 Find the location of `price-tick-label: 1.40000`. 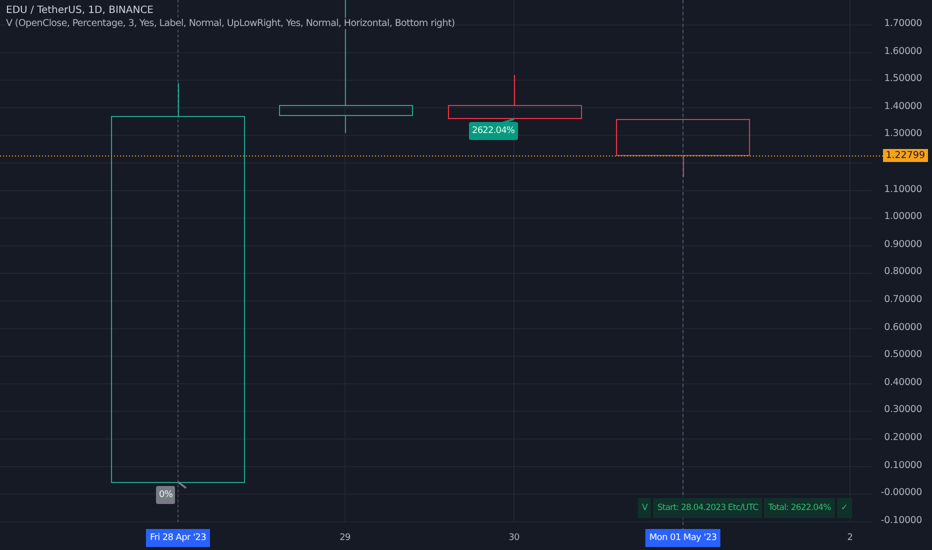

price-tick-label: 1.40000 is located at coordinates (903, 106).